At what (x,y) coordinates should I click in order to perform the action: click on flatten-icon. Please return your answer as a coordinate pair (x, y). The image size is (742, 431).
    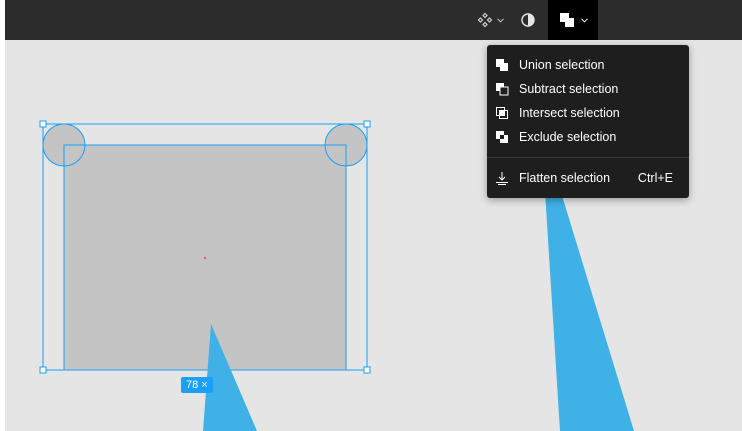
    Looking at the image, I should click on (502, 178).